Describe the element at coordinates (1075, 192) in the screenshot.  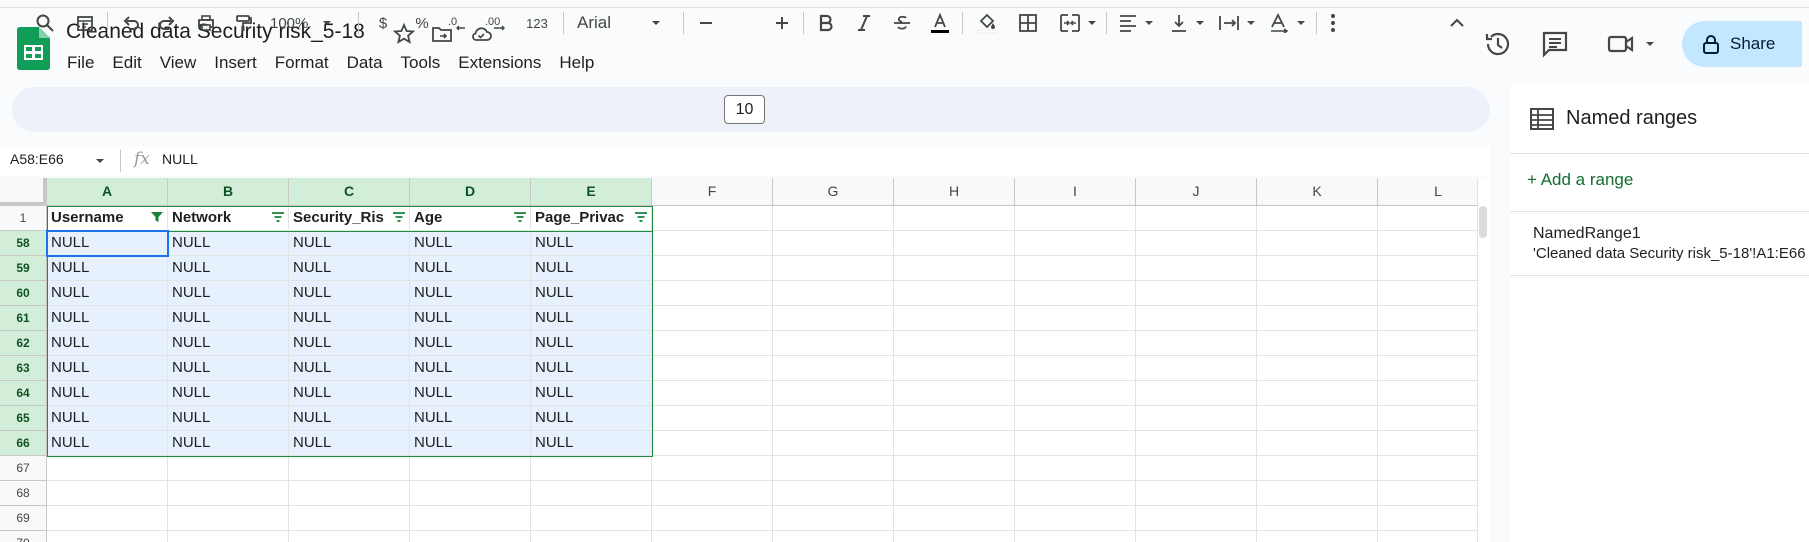
I see `column-header: I` at that location.